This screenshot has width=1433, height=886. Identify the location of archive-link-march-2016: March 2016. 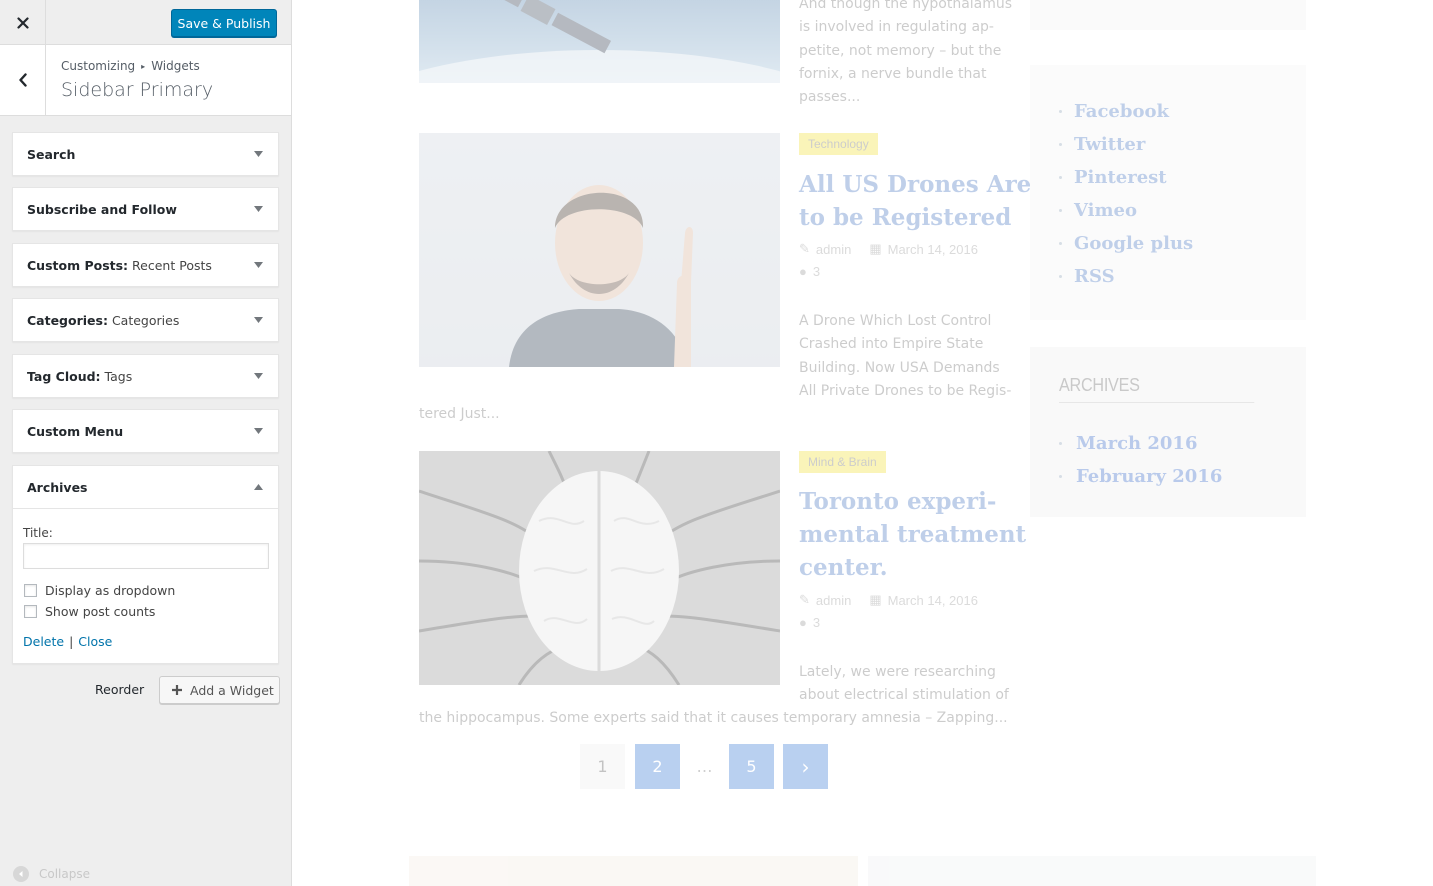
(1128, 443).